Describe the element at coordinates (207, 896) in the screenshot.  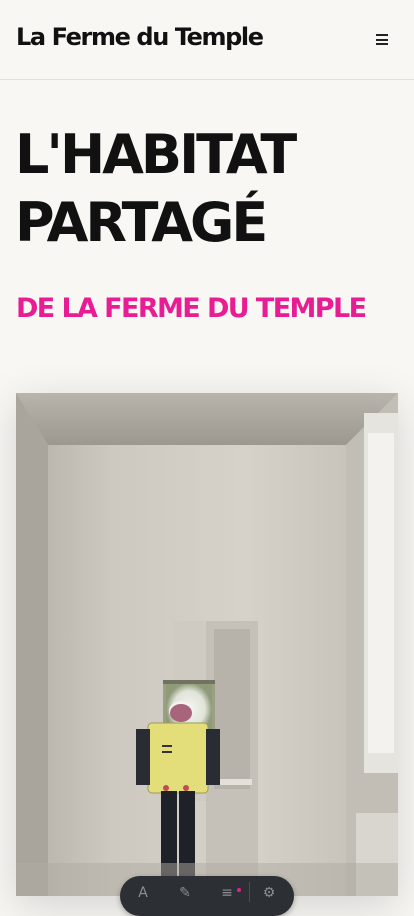
I see `floating-toolbar: A ✎ ≡ ⚙` at that location.